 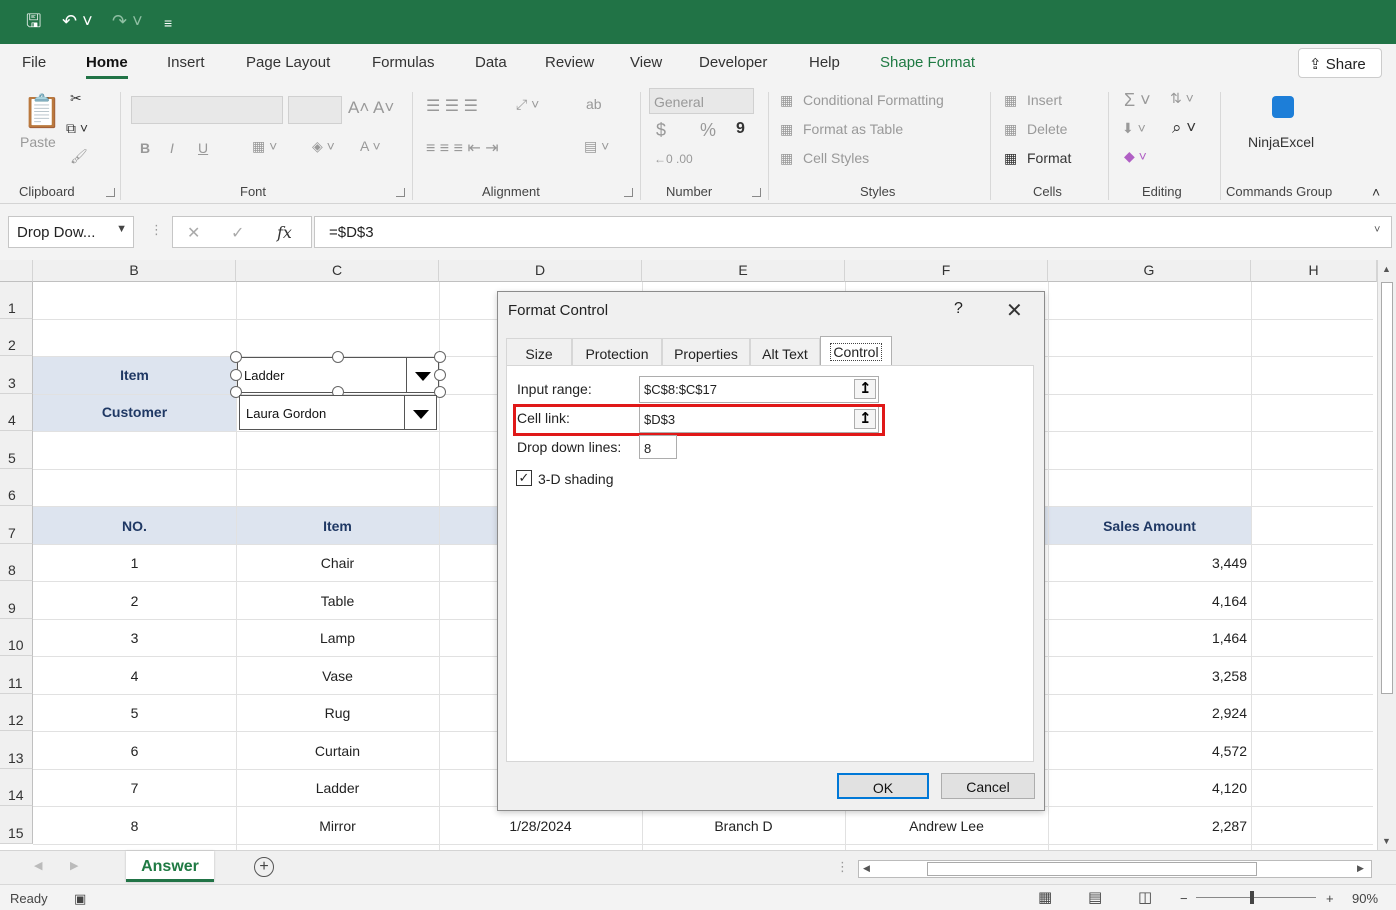 I want to click on row-header: 10, so click(x=16, y=637).